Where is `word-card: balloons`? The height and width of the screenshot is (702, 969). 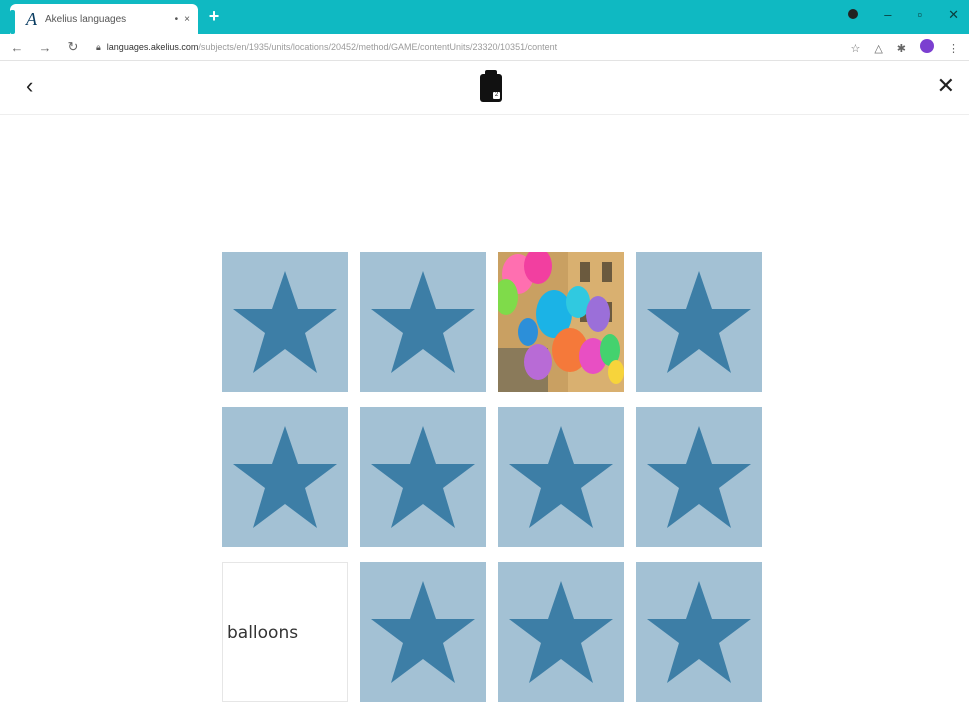
word-card: balloons is located at coordinates (285, 632).